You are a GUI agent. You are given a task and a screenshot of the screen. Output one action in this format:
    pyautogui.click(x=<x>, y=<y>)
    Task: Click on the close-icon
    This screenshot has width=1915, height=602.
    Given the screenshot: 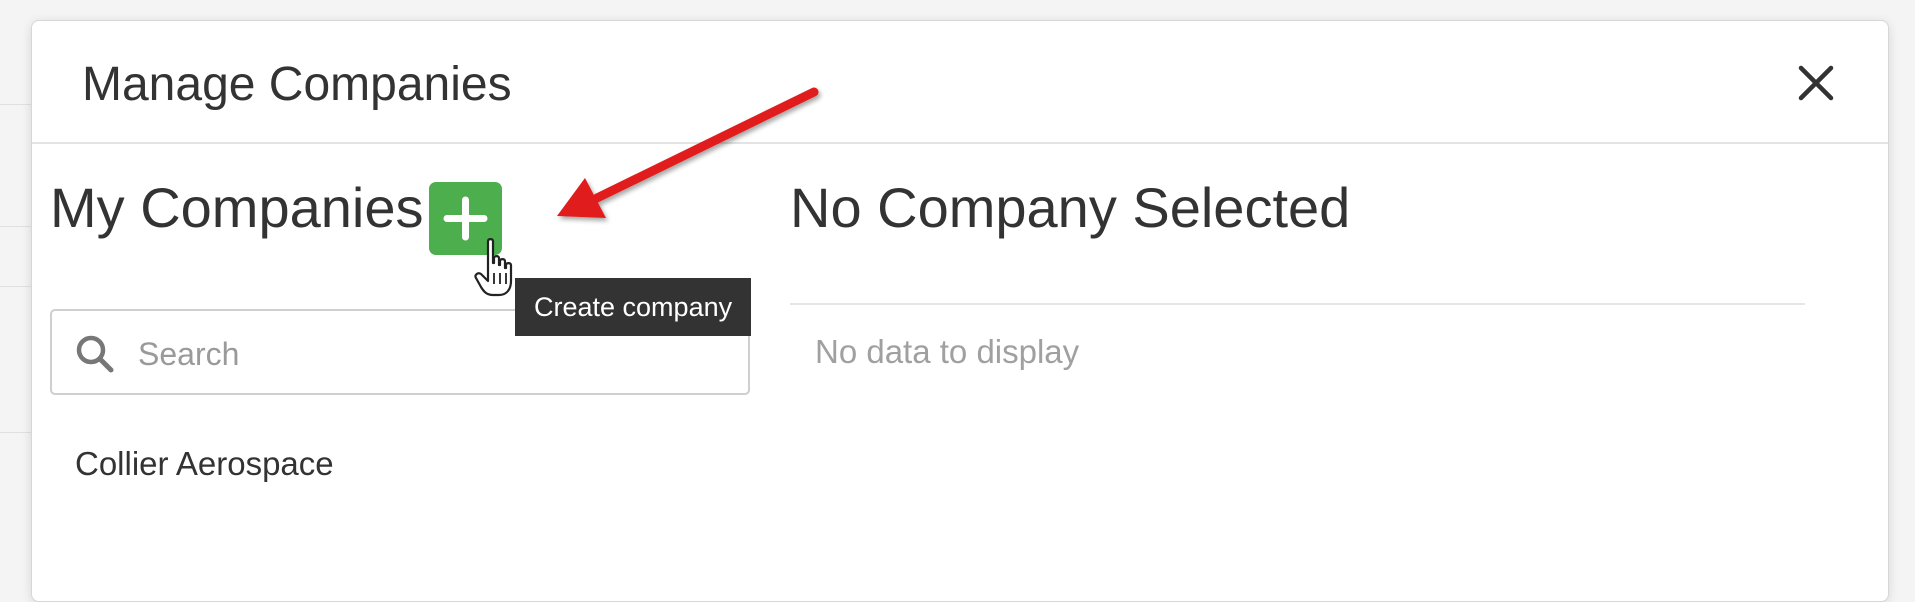 What is the action you would take?
    pyautogui.click(x=1816, y=83)
    